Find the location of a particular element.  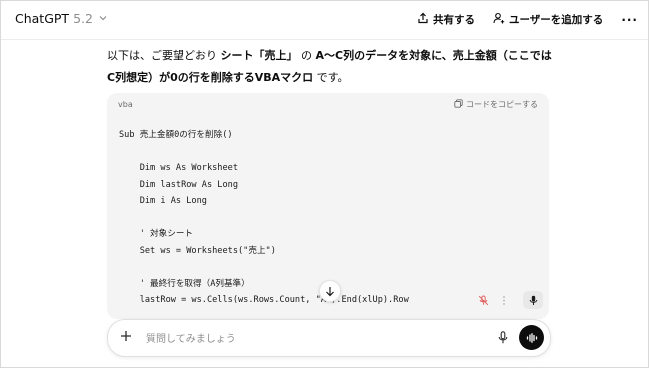

model-version: 5.2 is located at coordinates (83, 18).